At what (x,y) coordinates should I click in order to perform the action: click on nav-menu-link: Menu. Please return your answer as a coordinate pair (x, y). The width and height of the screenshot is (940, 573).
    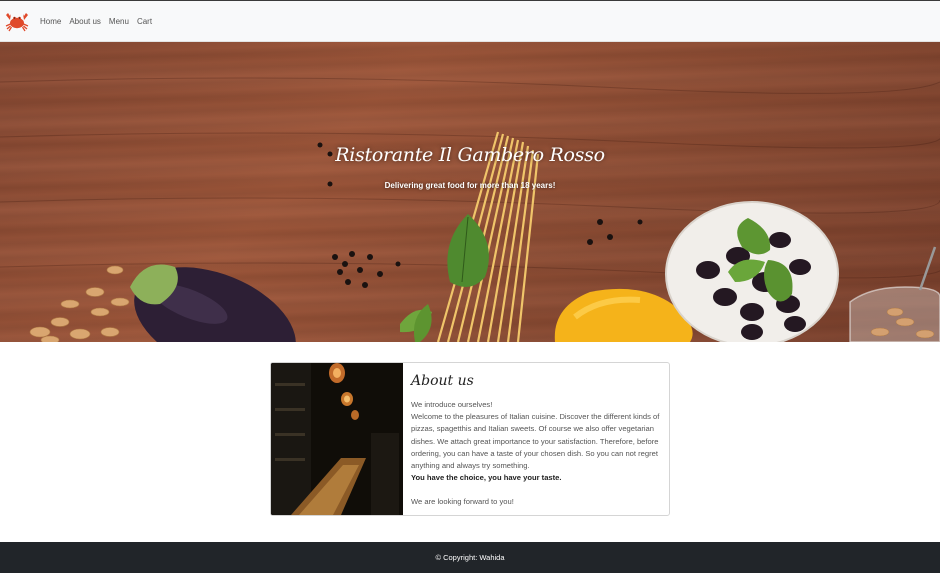
    Looking at the image, I should click on (119, 21).